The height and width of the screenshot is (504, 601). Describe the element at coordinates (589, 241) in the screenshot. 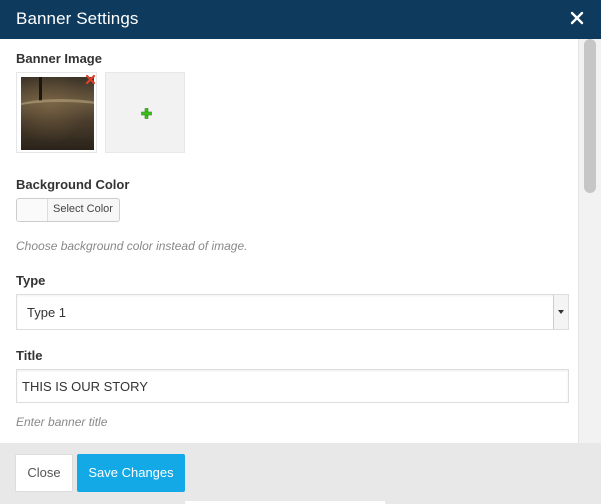

I see `vertical-scrollbar` at that location.